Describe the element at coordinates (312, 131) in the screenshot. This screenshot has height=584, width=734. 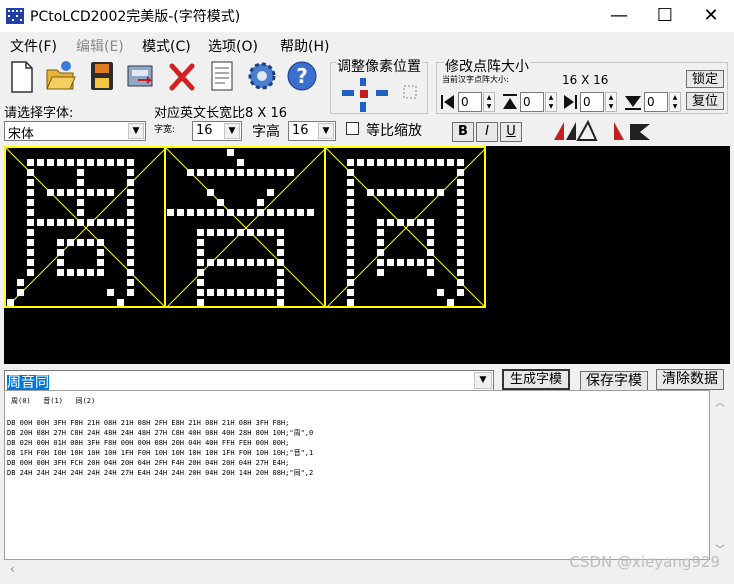
I see `font-height-select: 16 ▼` at that location.